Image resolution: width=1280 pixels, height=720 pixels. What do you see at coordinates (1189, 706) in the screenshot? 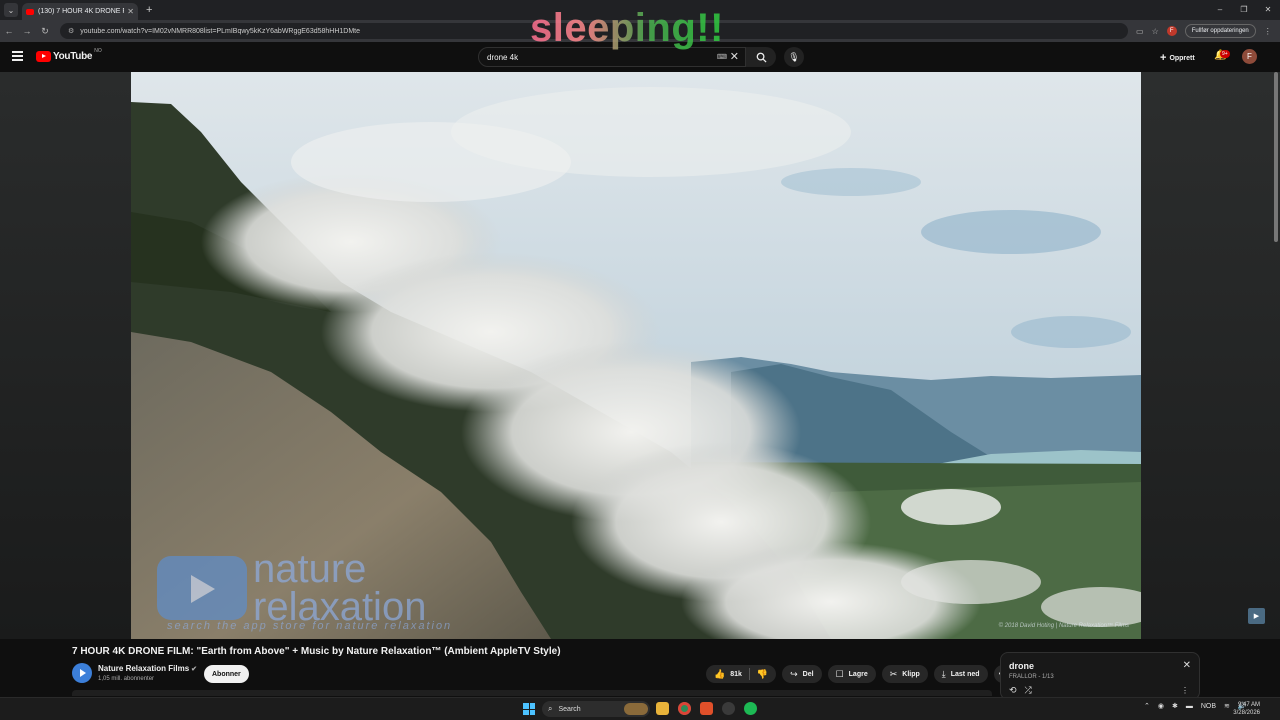
I see `flag-icon: ▬` at bounding box center [1189, 706].